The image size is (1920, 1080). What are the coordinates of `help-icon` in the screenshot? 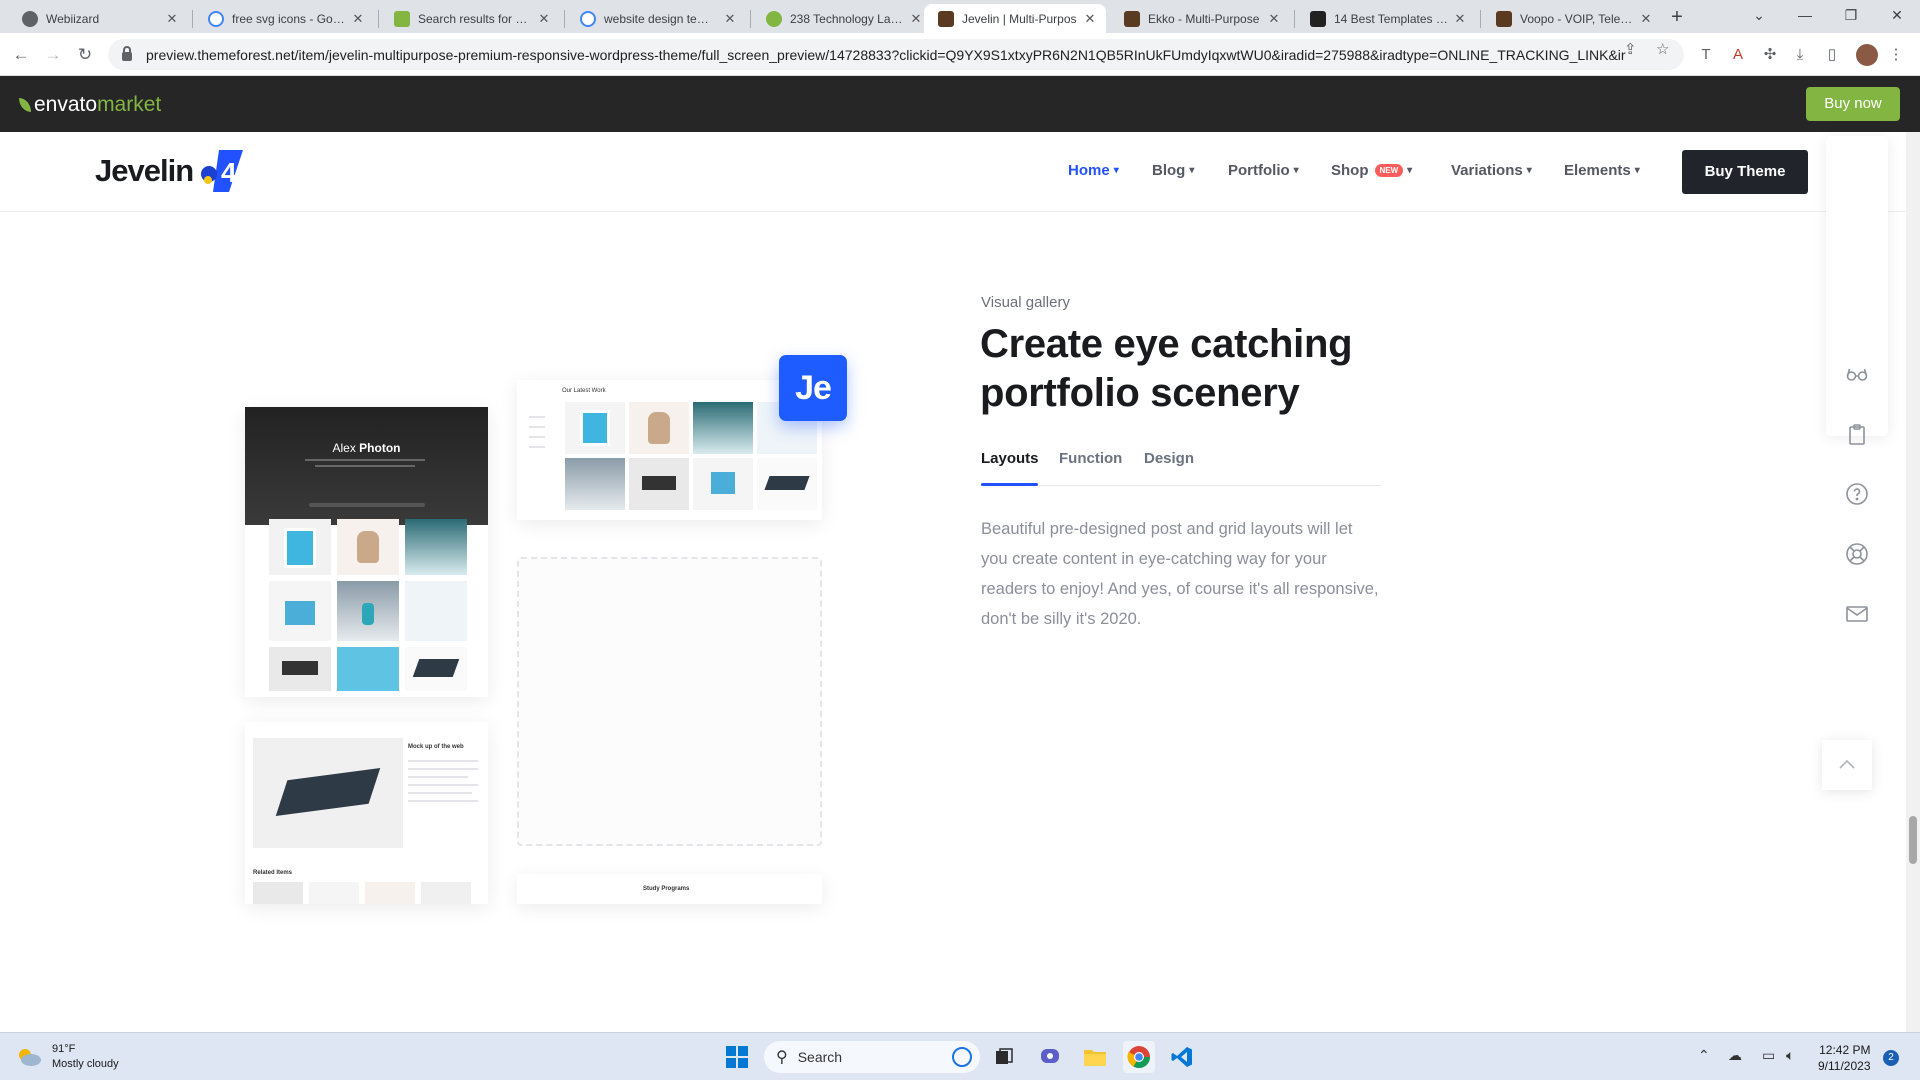 It's located at (1857, 494).